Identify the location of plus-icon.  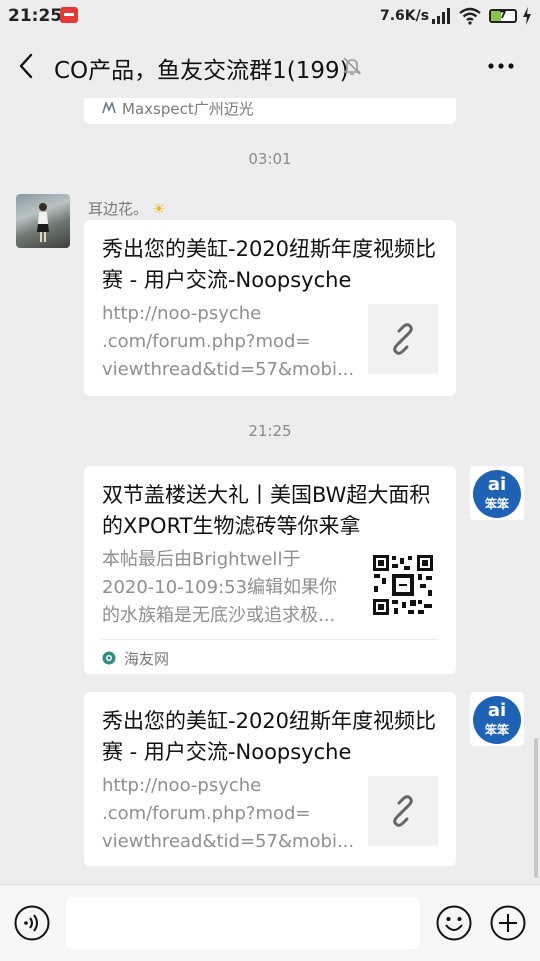
(508, 923).